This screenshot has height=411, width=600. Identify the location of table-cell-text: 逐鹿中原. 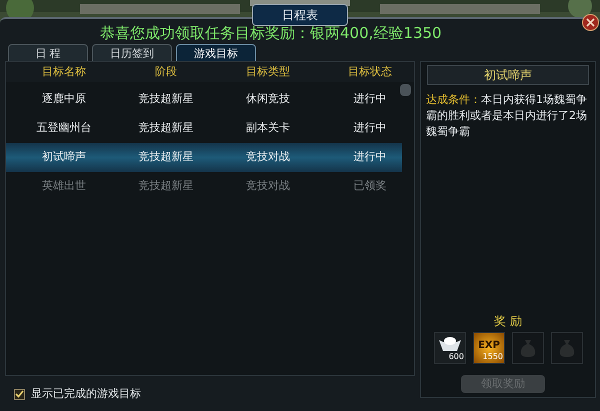
(64, 99).